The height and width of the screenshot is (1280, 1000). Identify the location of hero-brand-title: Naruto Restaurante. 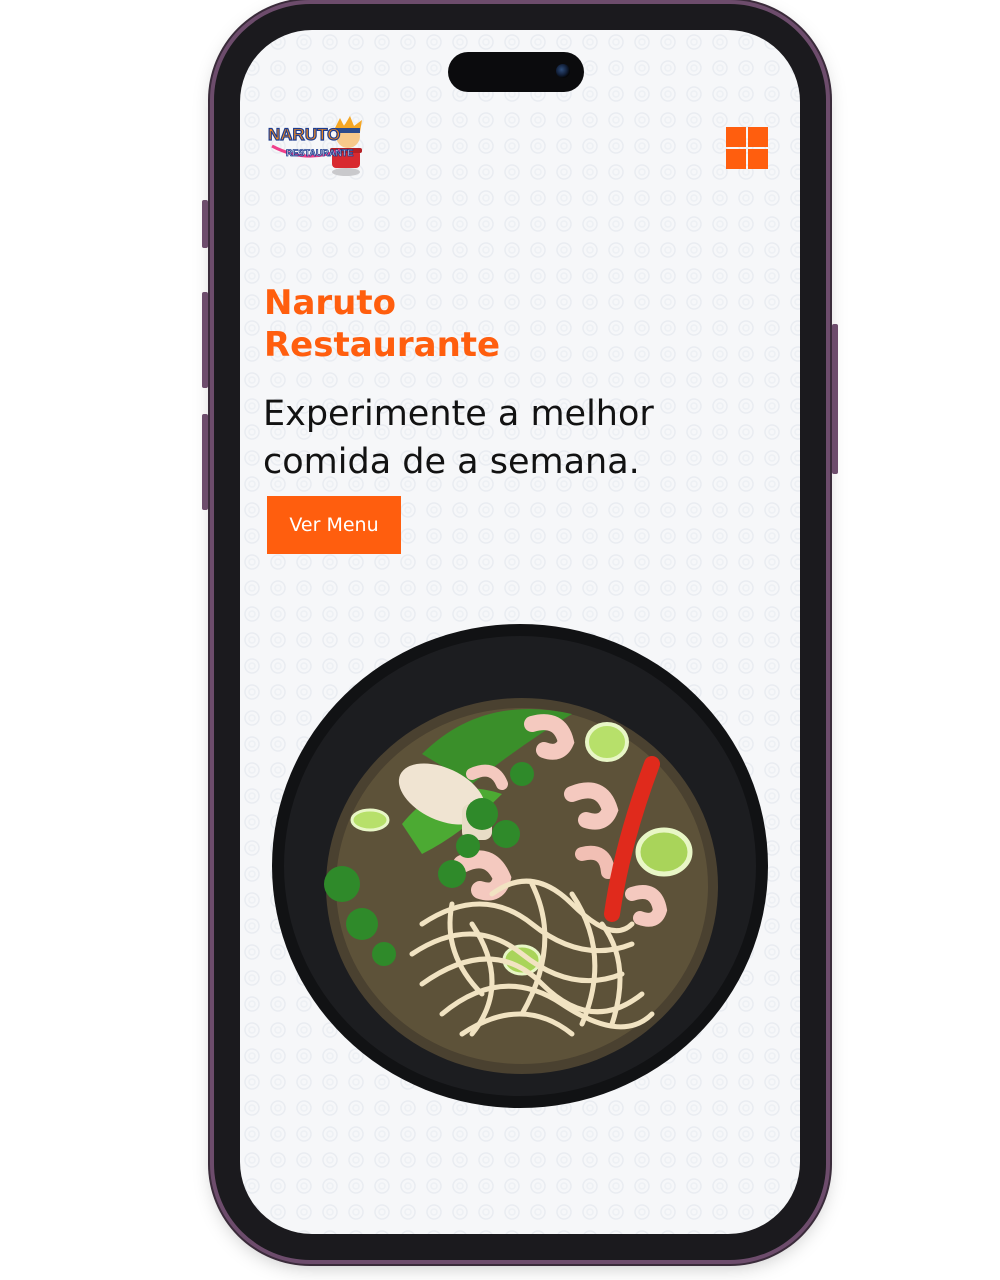
(514, 324).